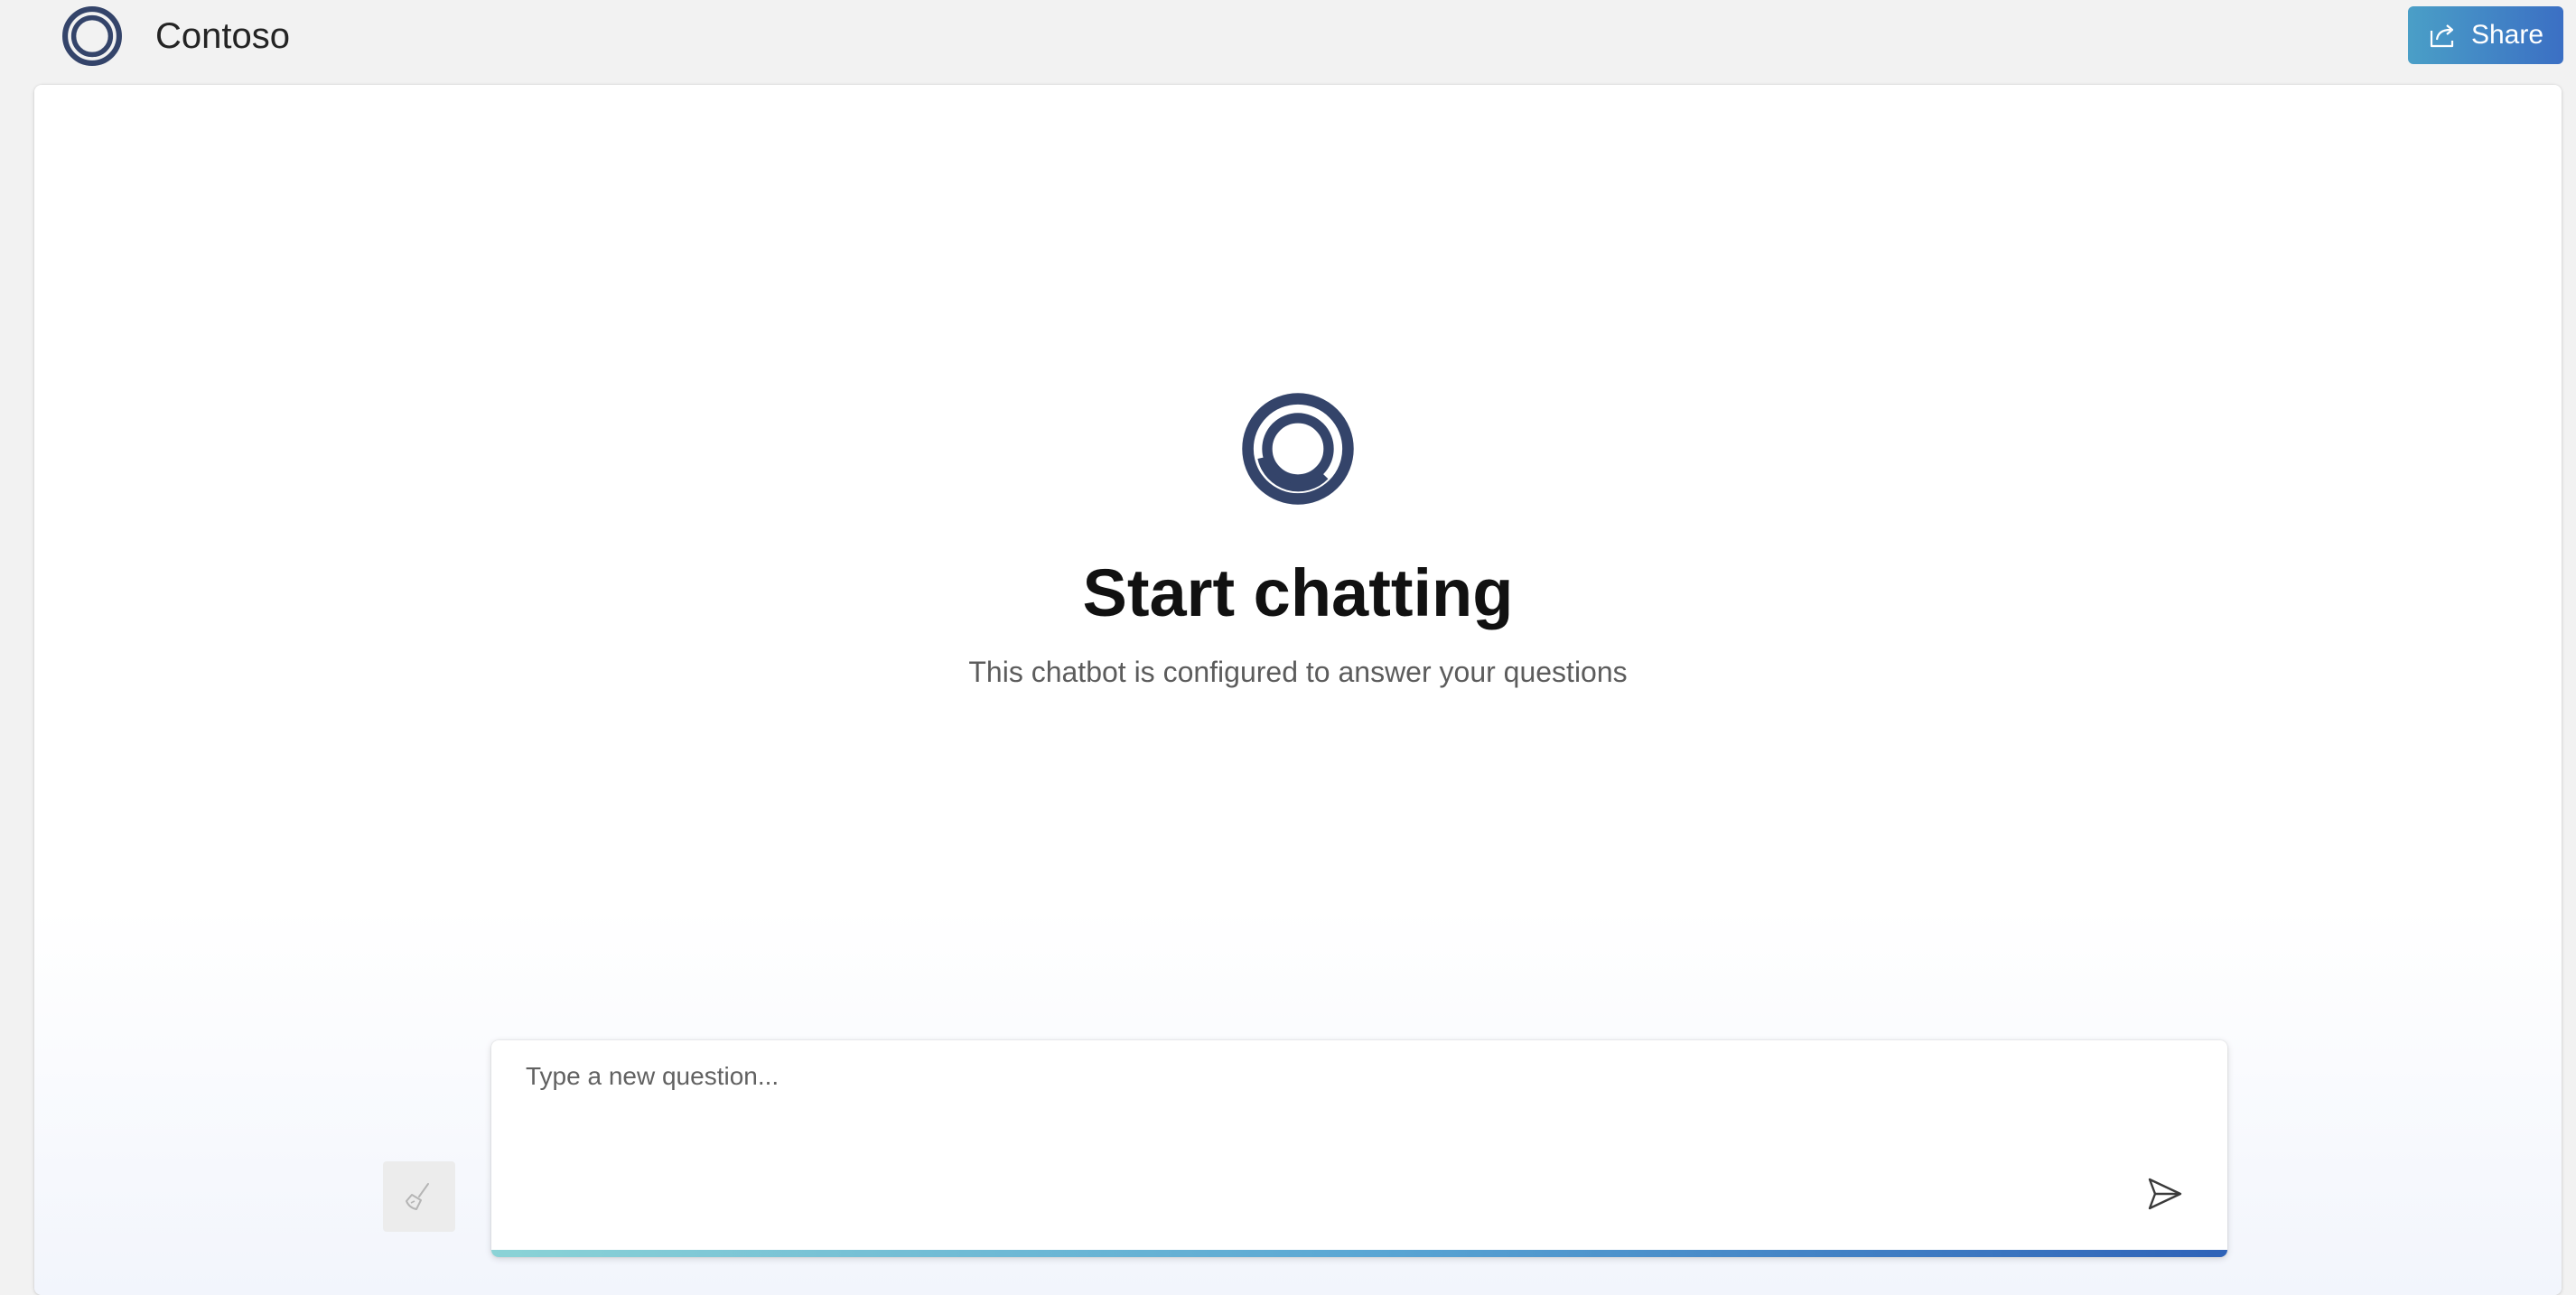 The width and height of the screenshot is (2576, 1295). I want to click on contoso-logo-icon, so click(92, 36).